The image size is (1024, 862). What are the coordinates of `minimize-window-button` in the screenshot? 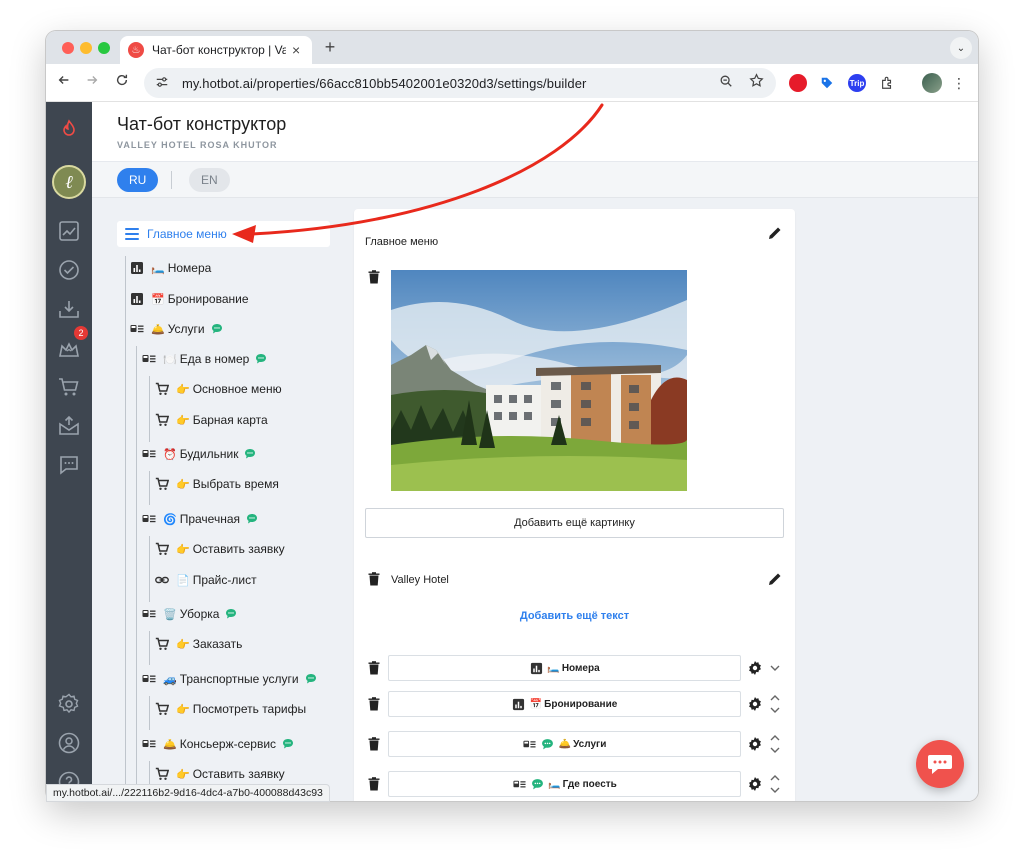 It's located at (86, 48).